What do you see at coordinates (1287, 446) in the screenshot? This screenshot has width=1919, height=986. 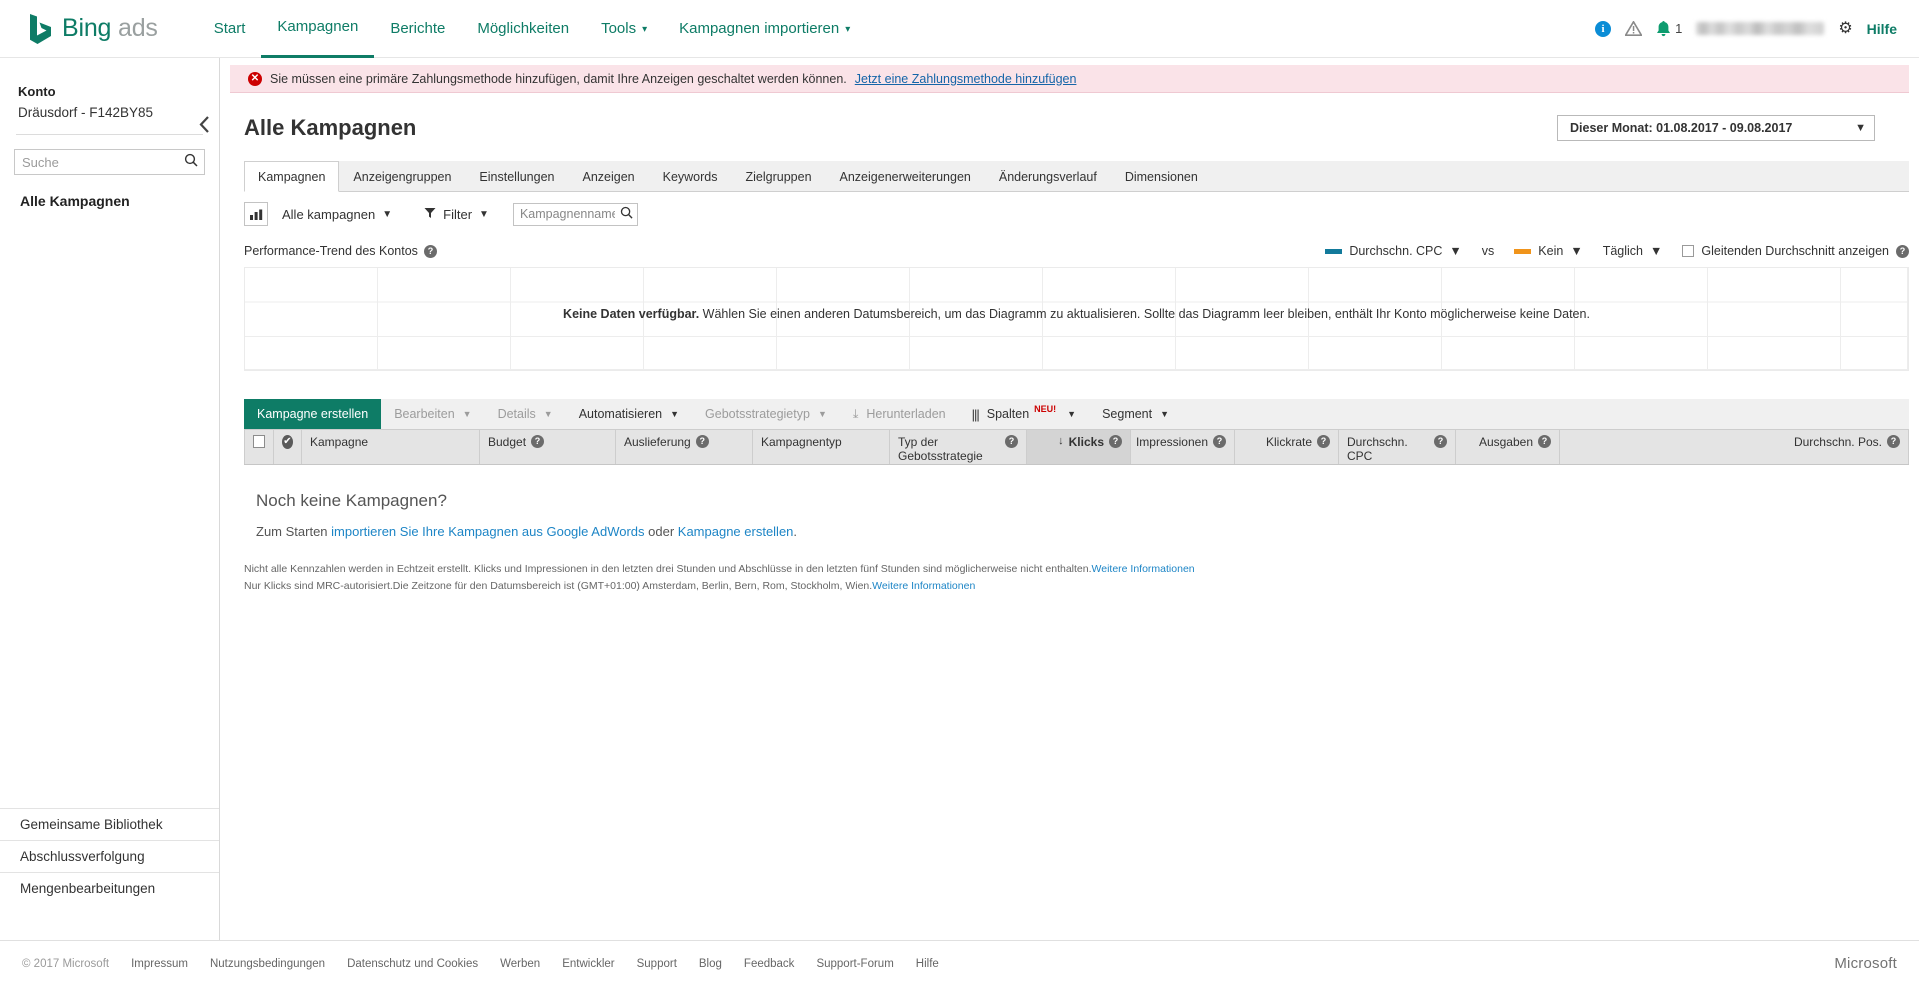 I see `column-header-klickrate: Klickrate ?` at bounding box center [1287, 446].